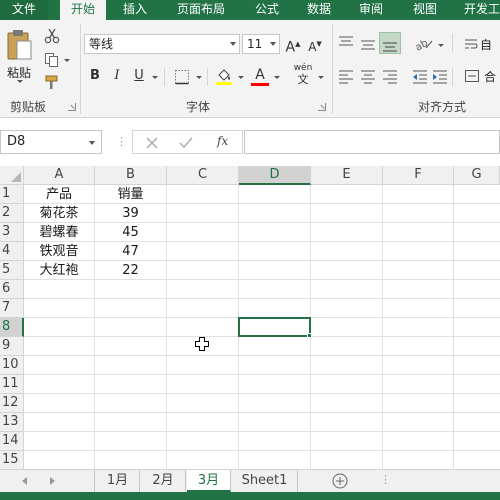  Describe the element at coordinates (390, 76) in the screenshot. I see `align-right-icon` at that location.